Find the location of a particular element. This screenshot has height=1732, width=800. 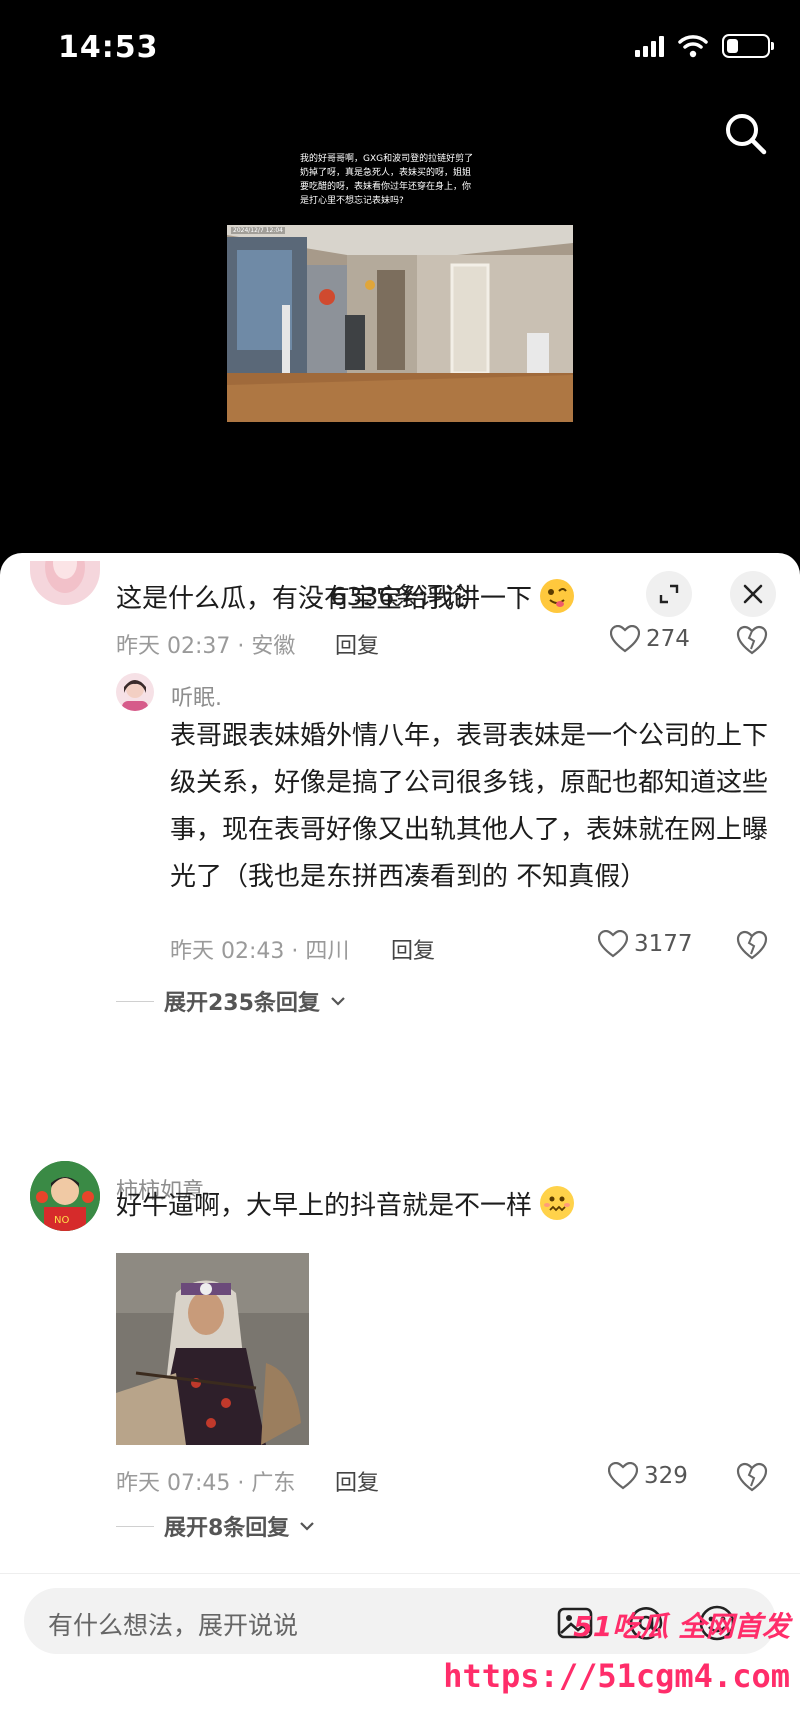

like-count: 3177 is located at coordinates (663, 944).